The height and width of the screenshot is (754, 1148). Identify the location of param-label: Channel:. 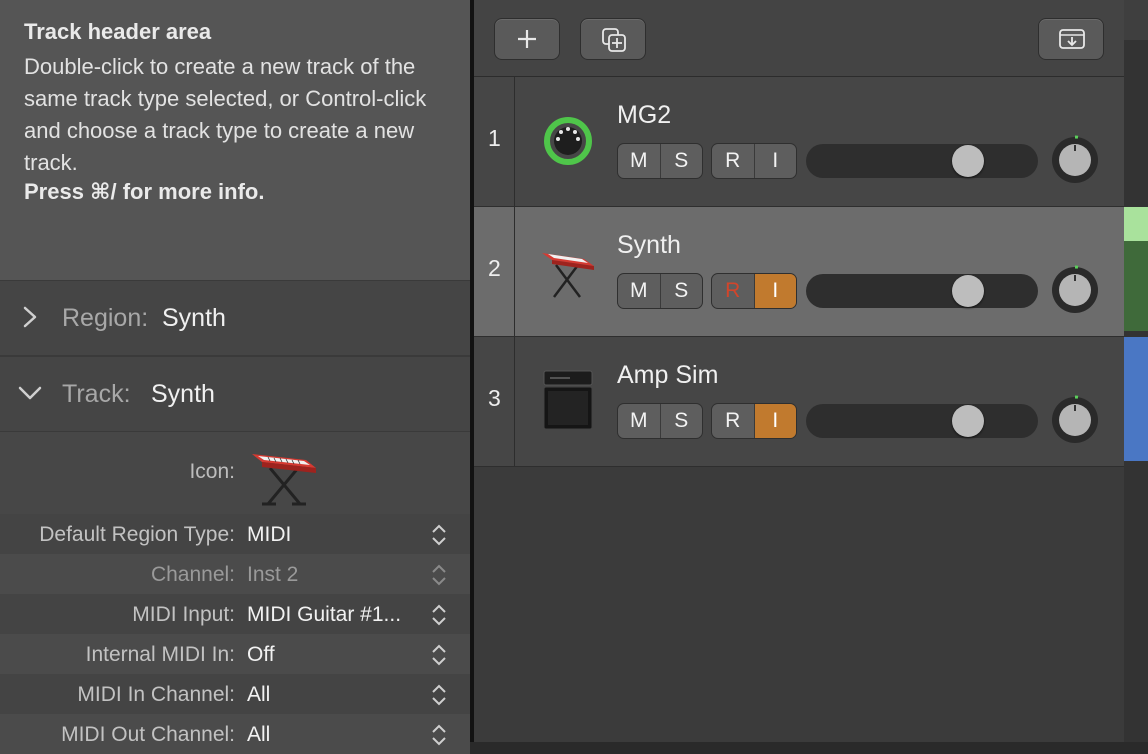
(192, 574).